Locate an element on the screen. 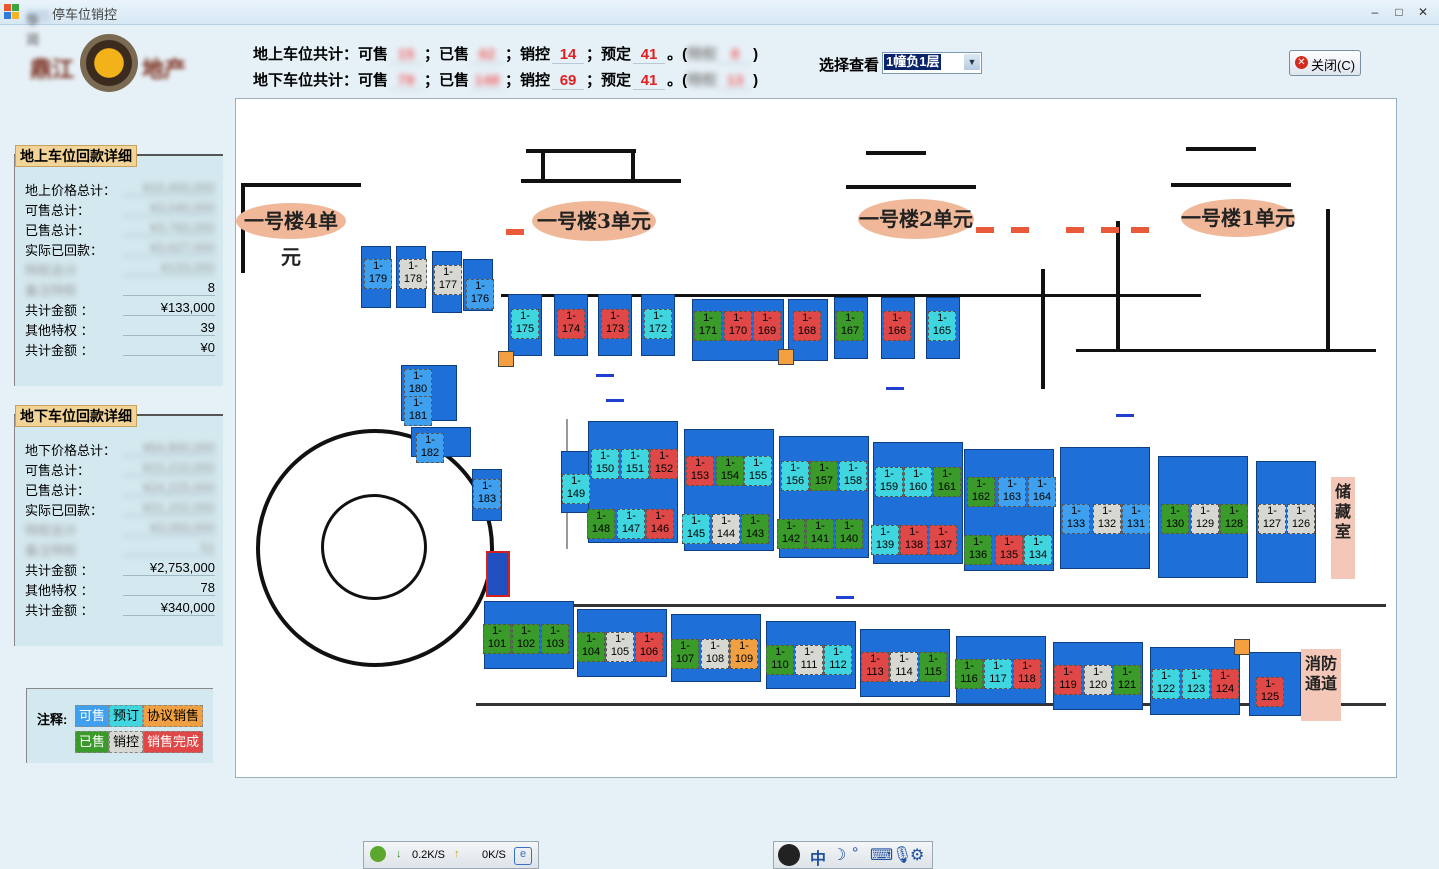 The width and height of the screenshot is (1439, 869). parking-spot: 1- 103 is located at coordinates (555, 639).